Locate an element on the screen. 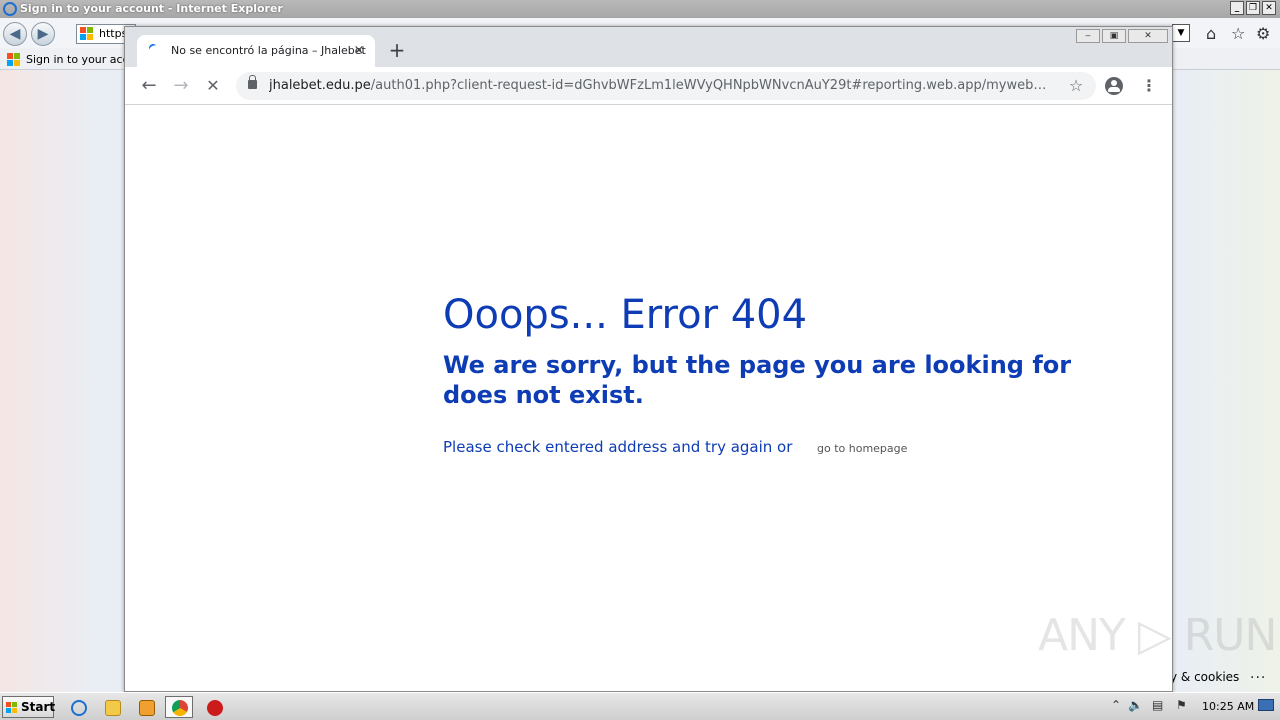 The width and height of the screenshot is (1280, 720). clock: 10:25 AM is located at coordinates (1228, 706).